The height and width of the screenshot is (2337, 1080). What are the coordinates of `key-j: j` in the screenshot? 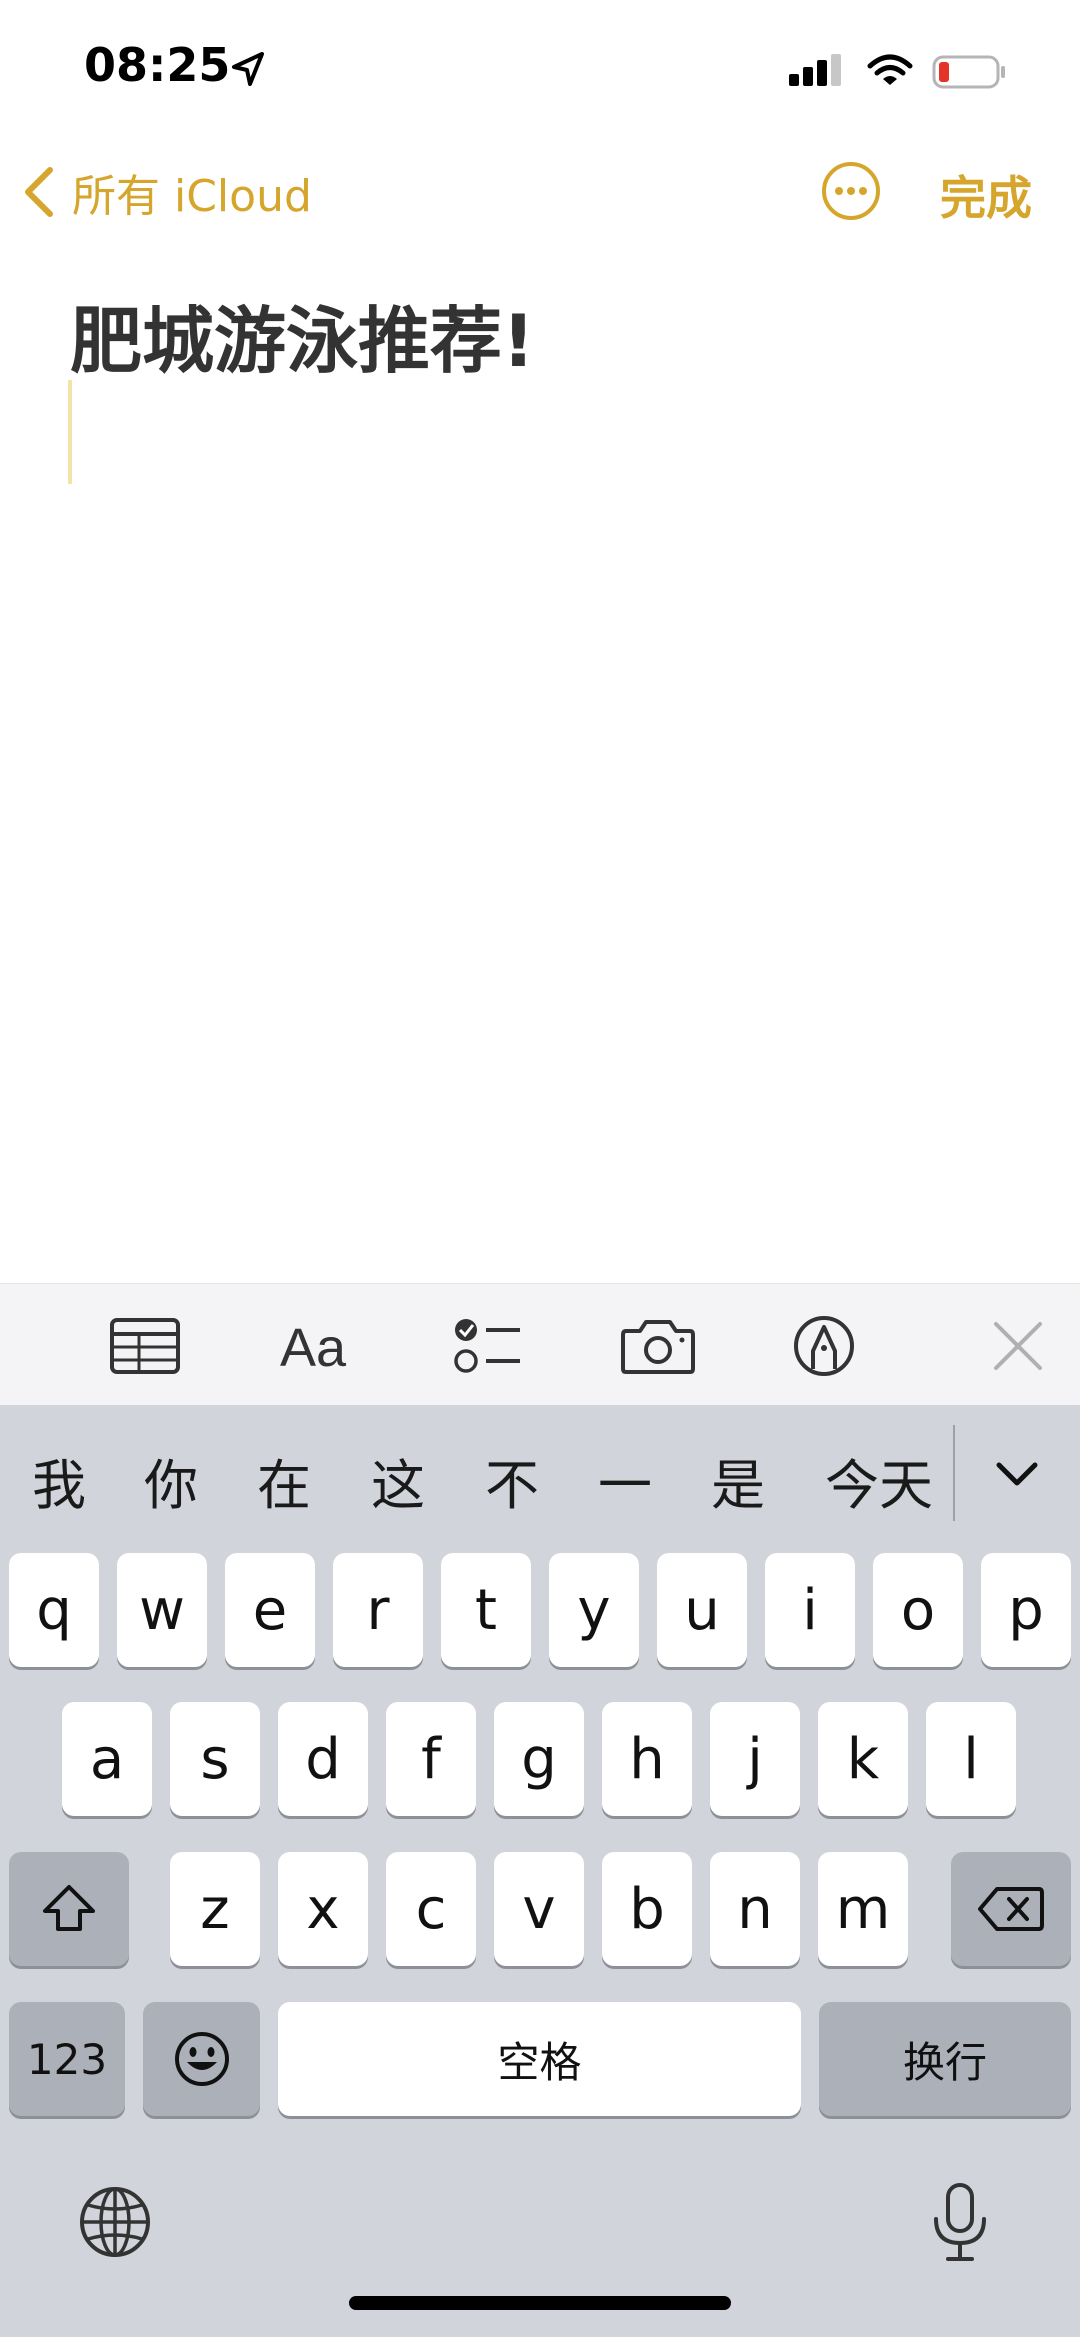 It's located at (755, 1759).